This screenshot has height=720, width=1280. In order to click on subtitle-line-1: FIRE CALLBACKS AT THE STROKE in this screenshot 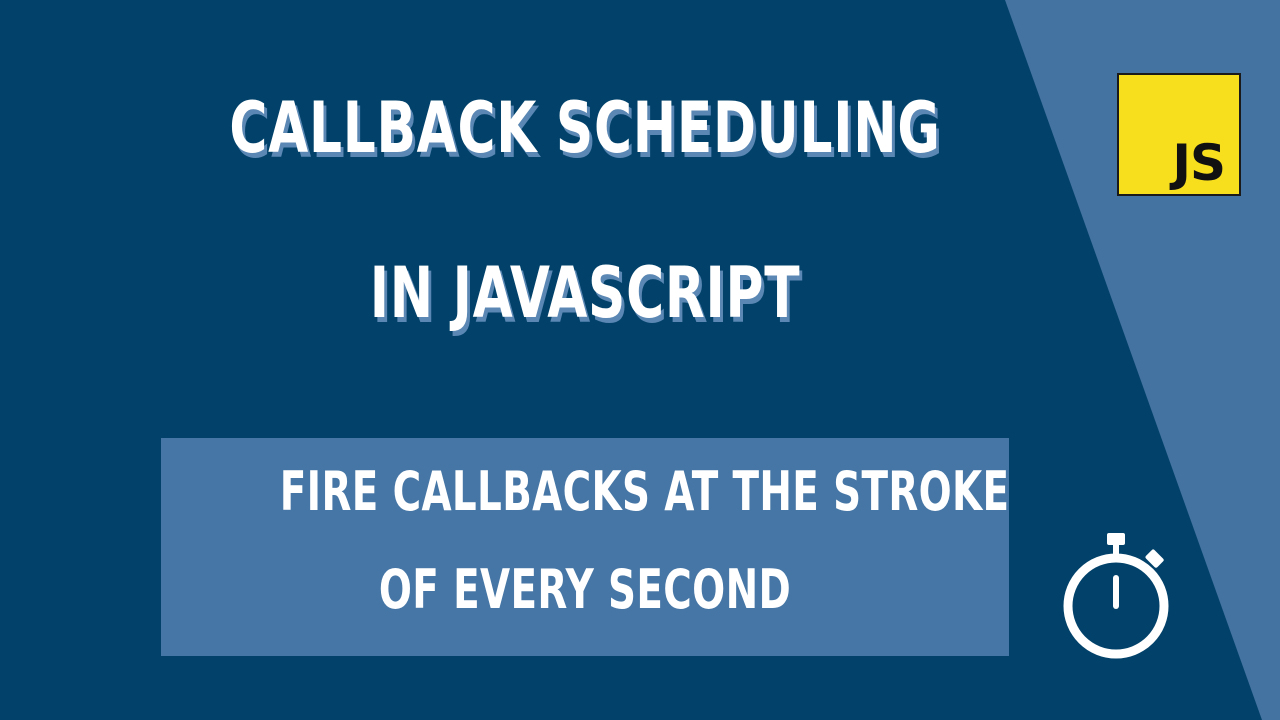, I will do `click(644, 491)`.